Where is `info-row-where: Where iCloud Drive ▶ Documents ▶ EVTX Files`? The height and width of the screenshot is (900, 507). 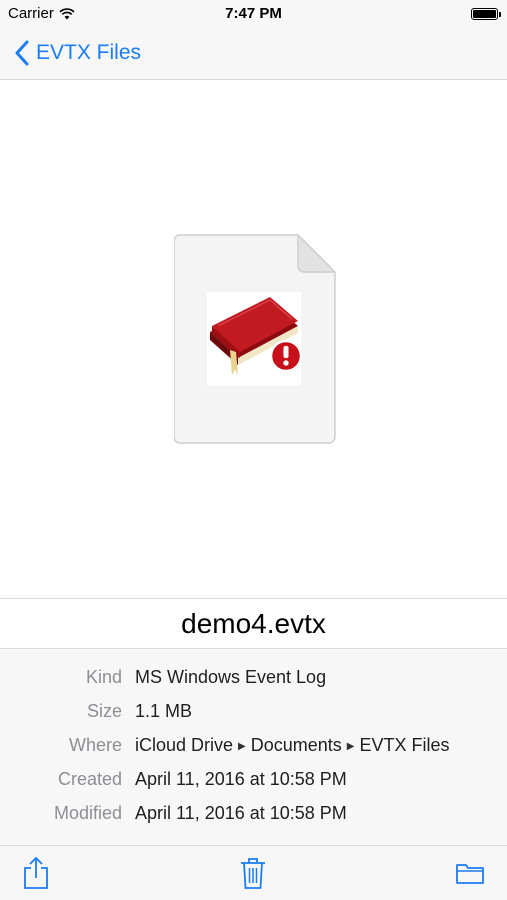
info-row-where: Where iCloud Drive ▶ Documents ▶ EVTX Files is located at coordinates (253, 745).